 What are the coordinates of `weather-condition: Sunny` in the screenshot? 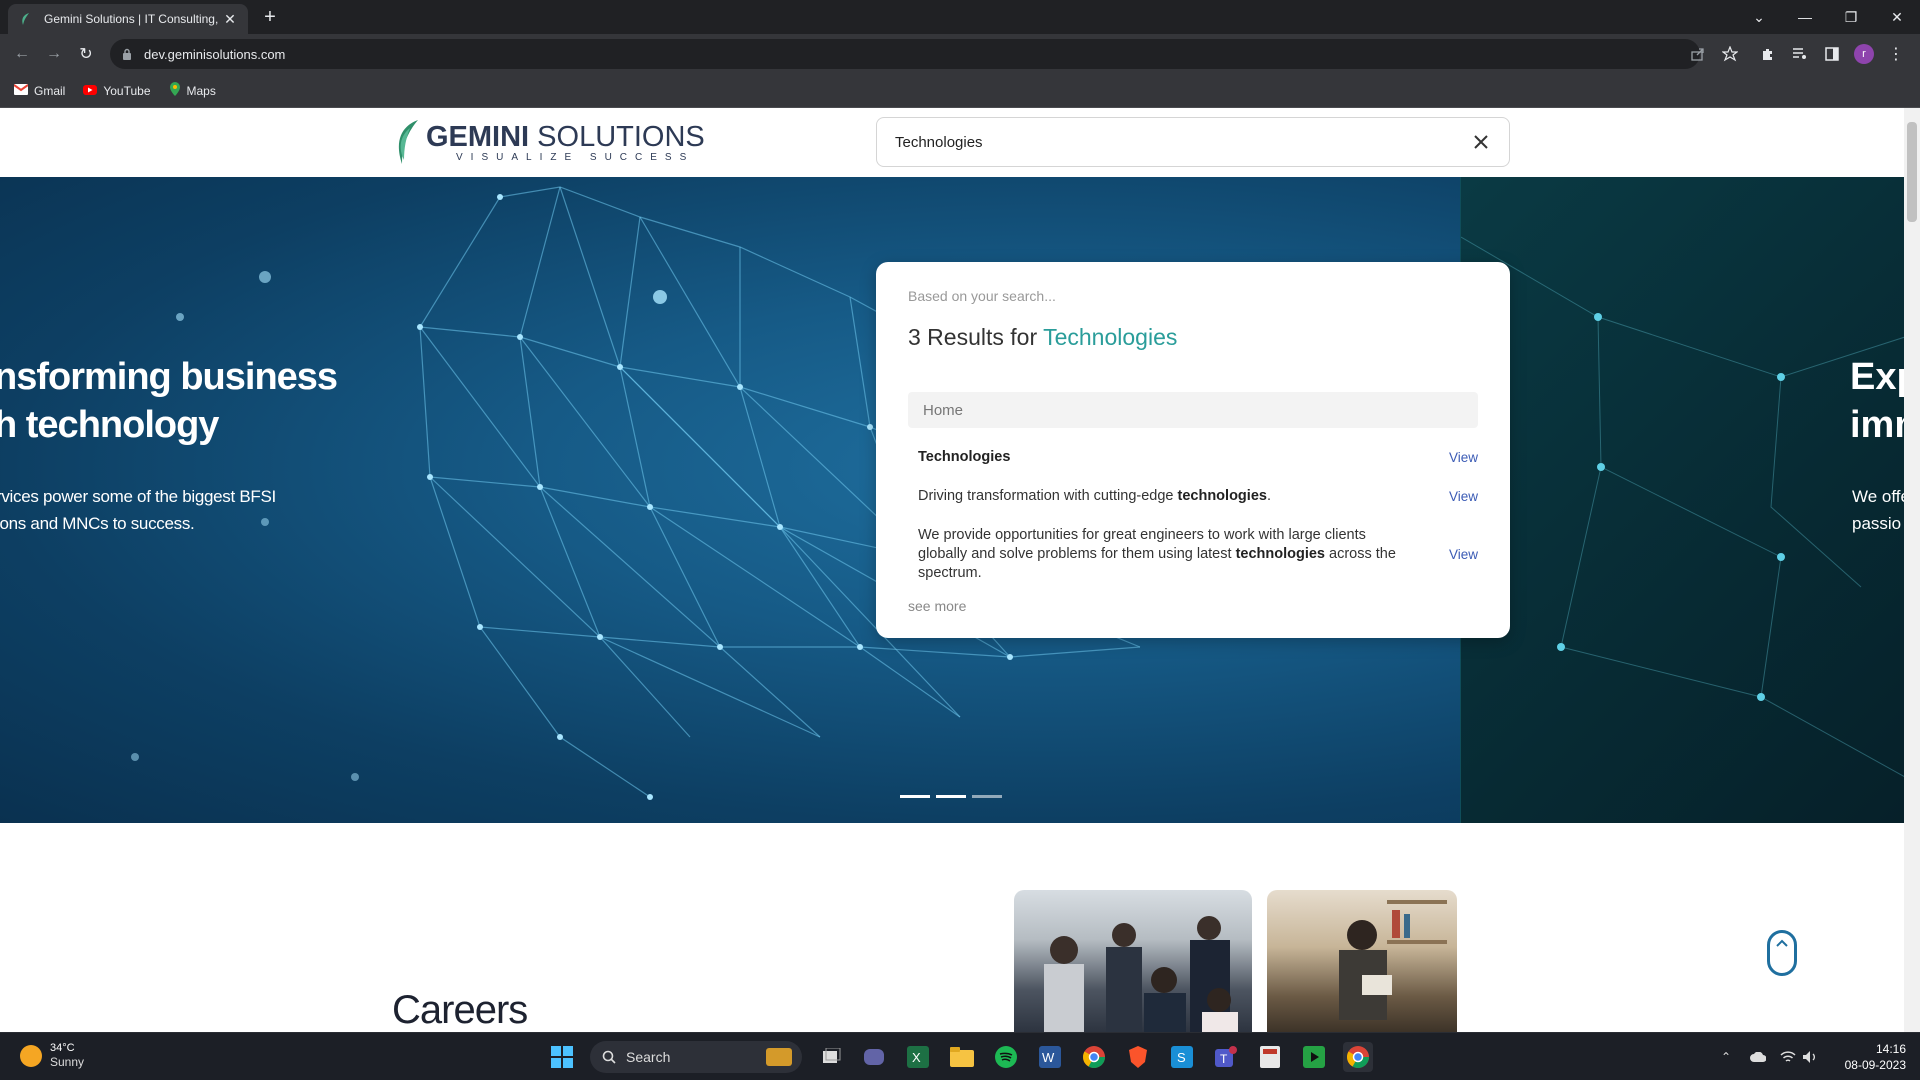 It's located at (67, 1062).